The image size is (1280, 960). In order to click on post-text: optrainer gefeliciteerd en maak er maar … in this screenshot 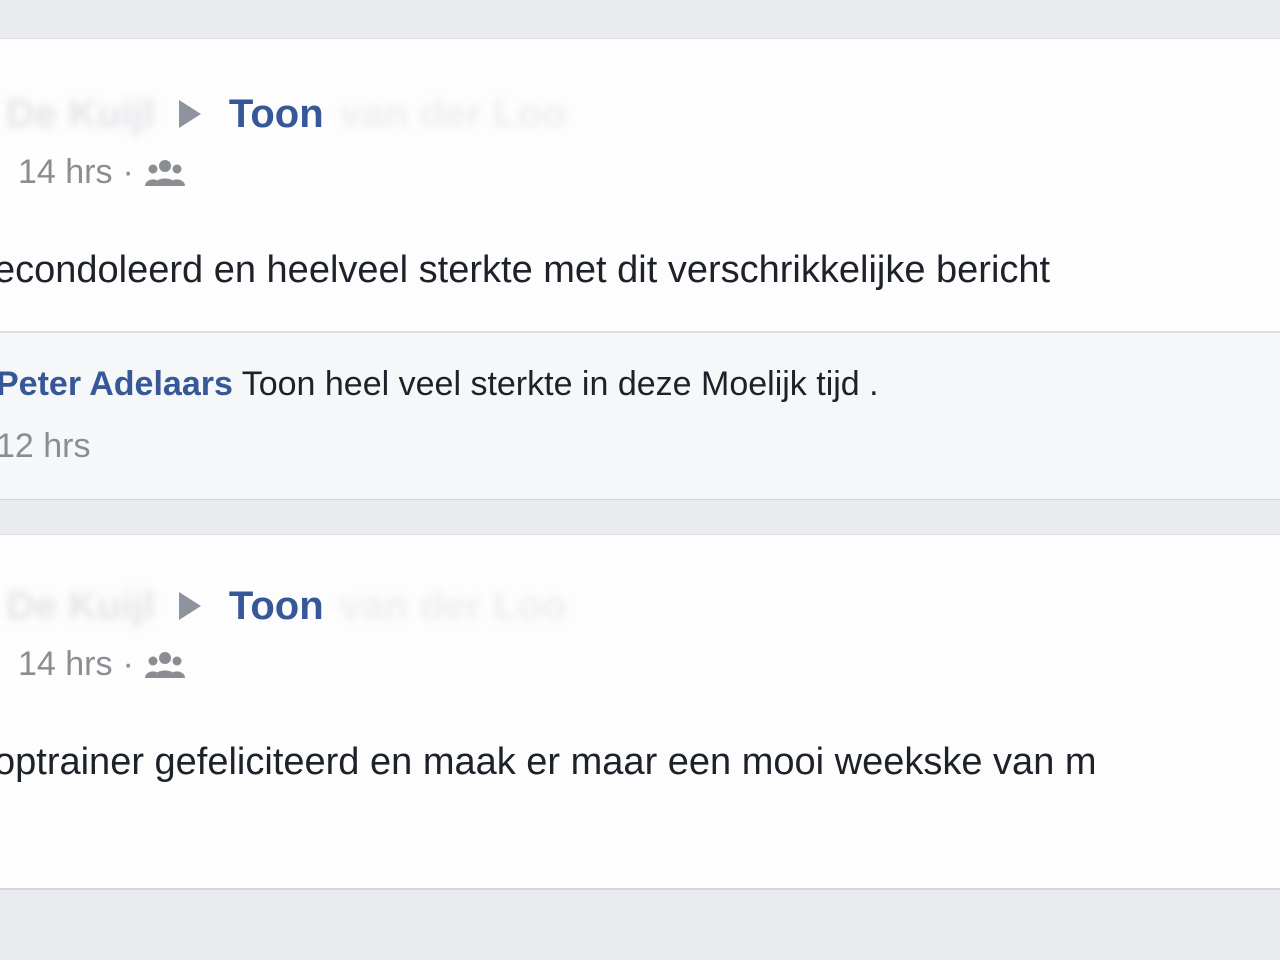, I will do `click(548, 762)`.